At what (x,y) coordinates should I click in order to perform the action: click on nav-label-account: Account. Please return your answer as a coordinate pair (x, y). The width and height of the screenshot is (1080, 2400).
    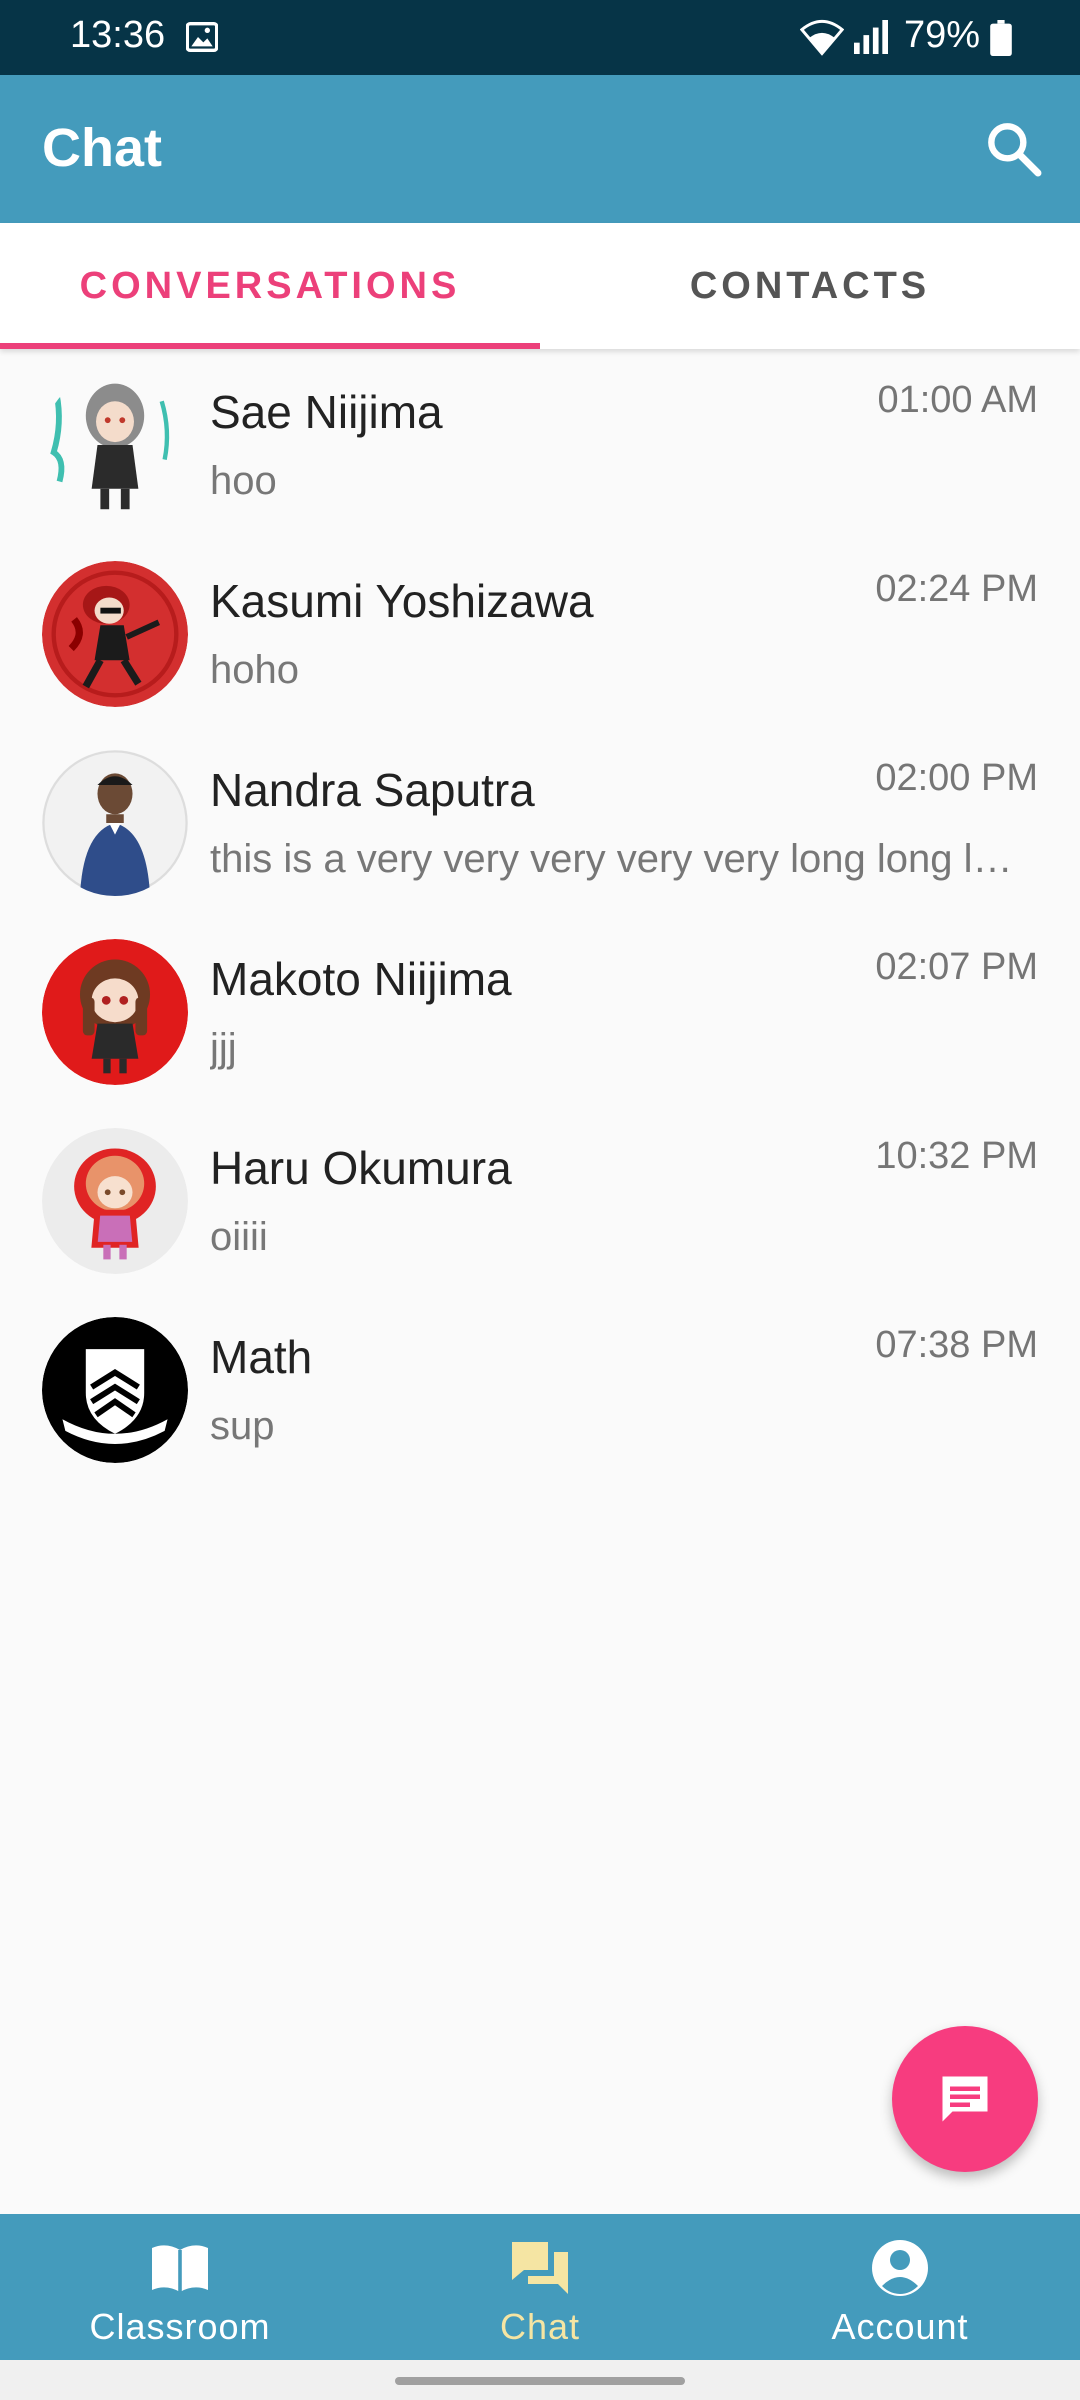
    Looking at the image, I should click on (900, 2326).